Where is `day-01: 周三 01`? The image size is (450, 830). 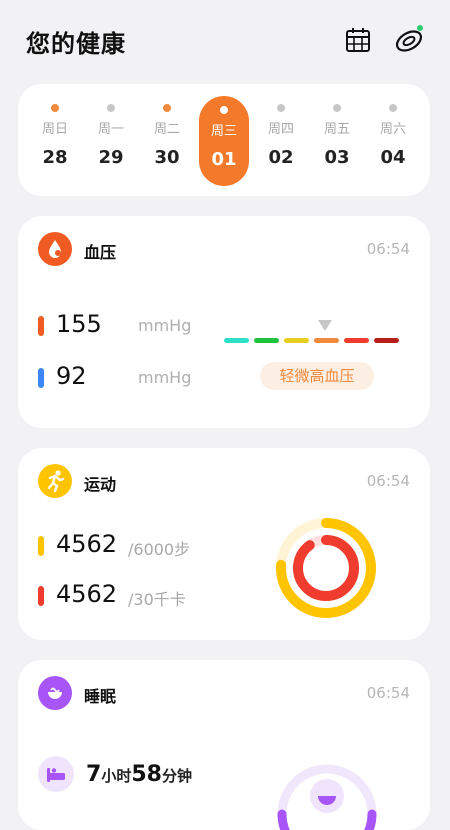
day-01: 周三 01 is located at coordinates (224, 141).